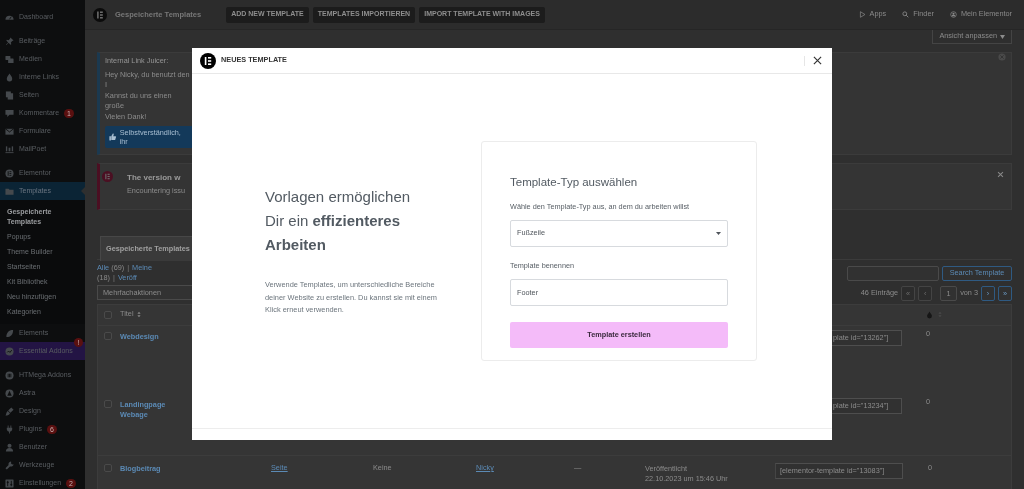 This screenshot has height=489, width=1024. What do you see at coordinates (154, 178) in the screenshot?
I see `notice-title: The version w` at bounding box center [154, 178].